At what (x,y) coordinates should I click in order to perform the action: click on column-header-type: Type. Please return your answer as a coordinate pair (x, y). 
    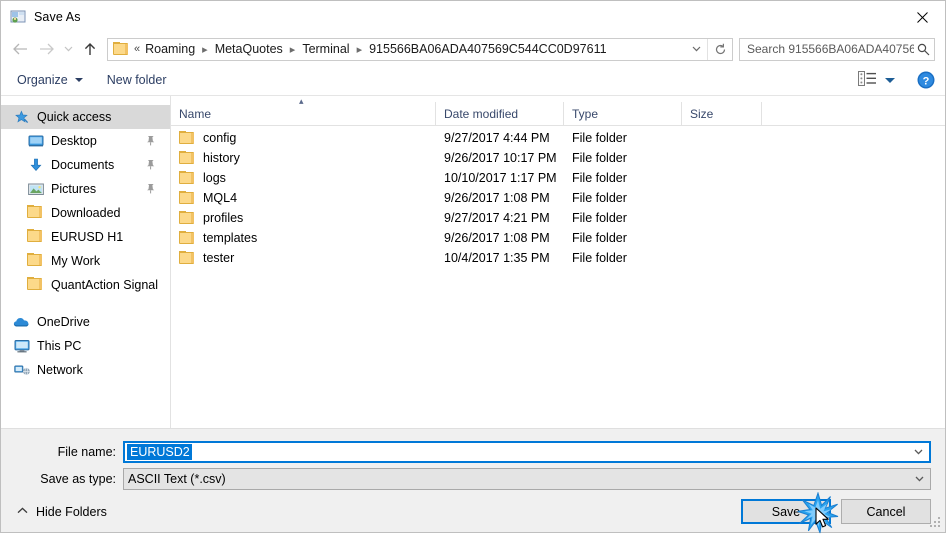
    Looking at the image, I should click on (623, 113).